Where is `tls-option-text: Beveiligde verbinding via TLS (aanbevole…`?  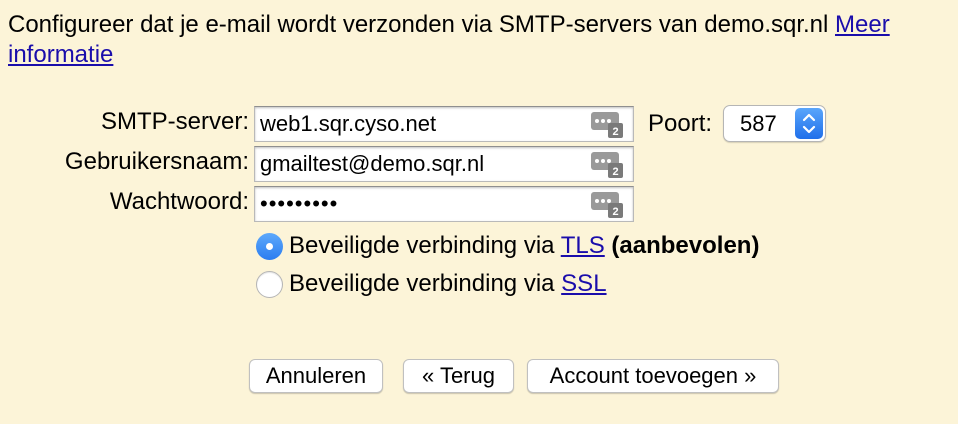
tls-option-text: Beveiligde verbinding via TLS (aanbevole… is located at coordinates (524, 246).